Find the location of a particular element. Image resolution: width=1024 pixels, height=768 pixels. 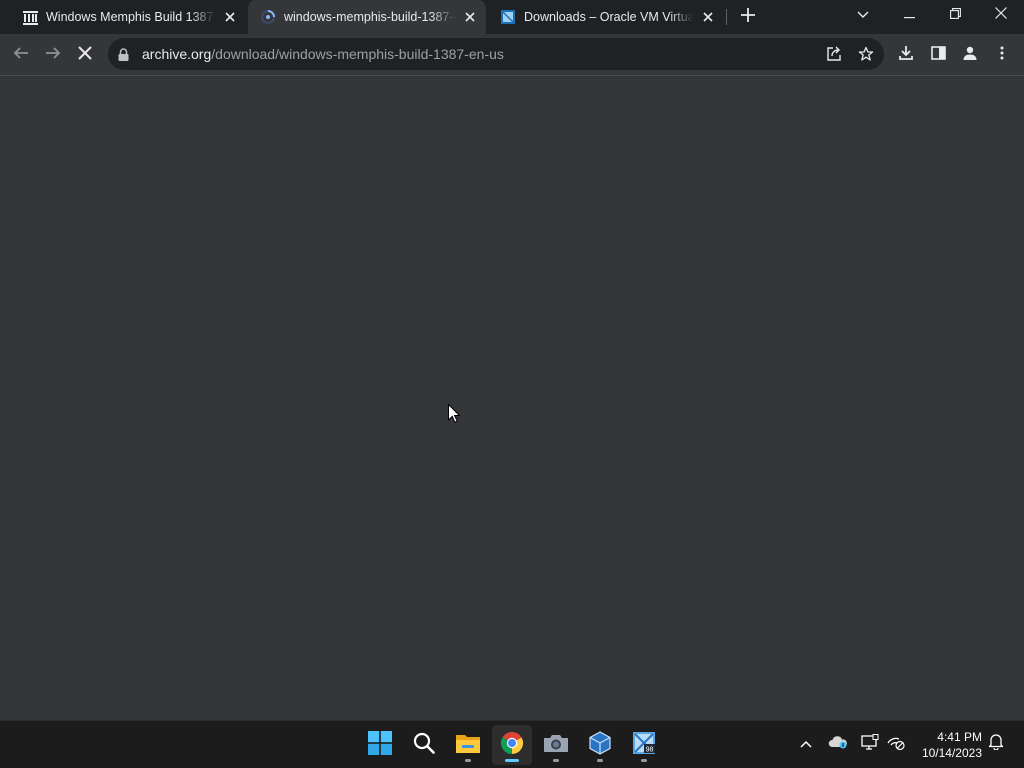

show-hidden-icons-button is located at coordinates (806, 744).